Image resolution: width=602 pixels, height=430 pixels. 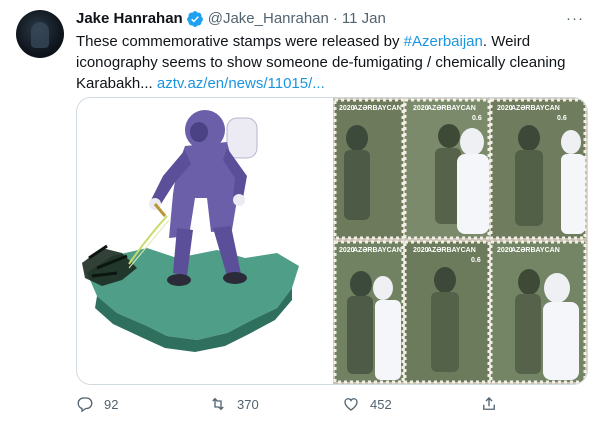 What do you see at coordinates (234, 404) in the screenshot?
I see `retweet-button: 370` at bounding box center [234, 404].